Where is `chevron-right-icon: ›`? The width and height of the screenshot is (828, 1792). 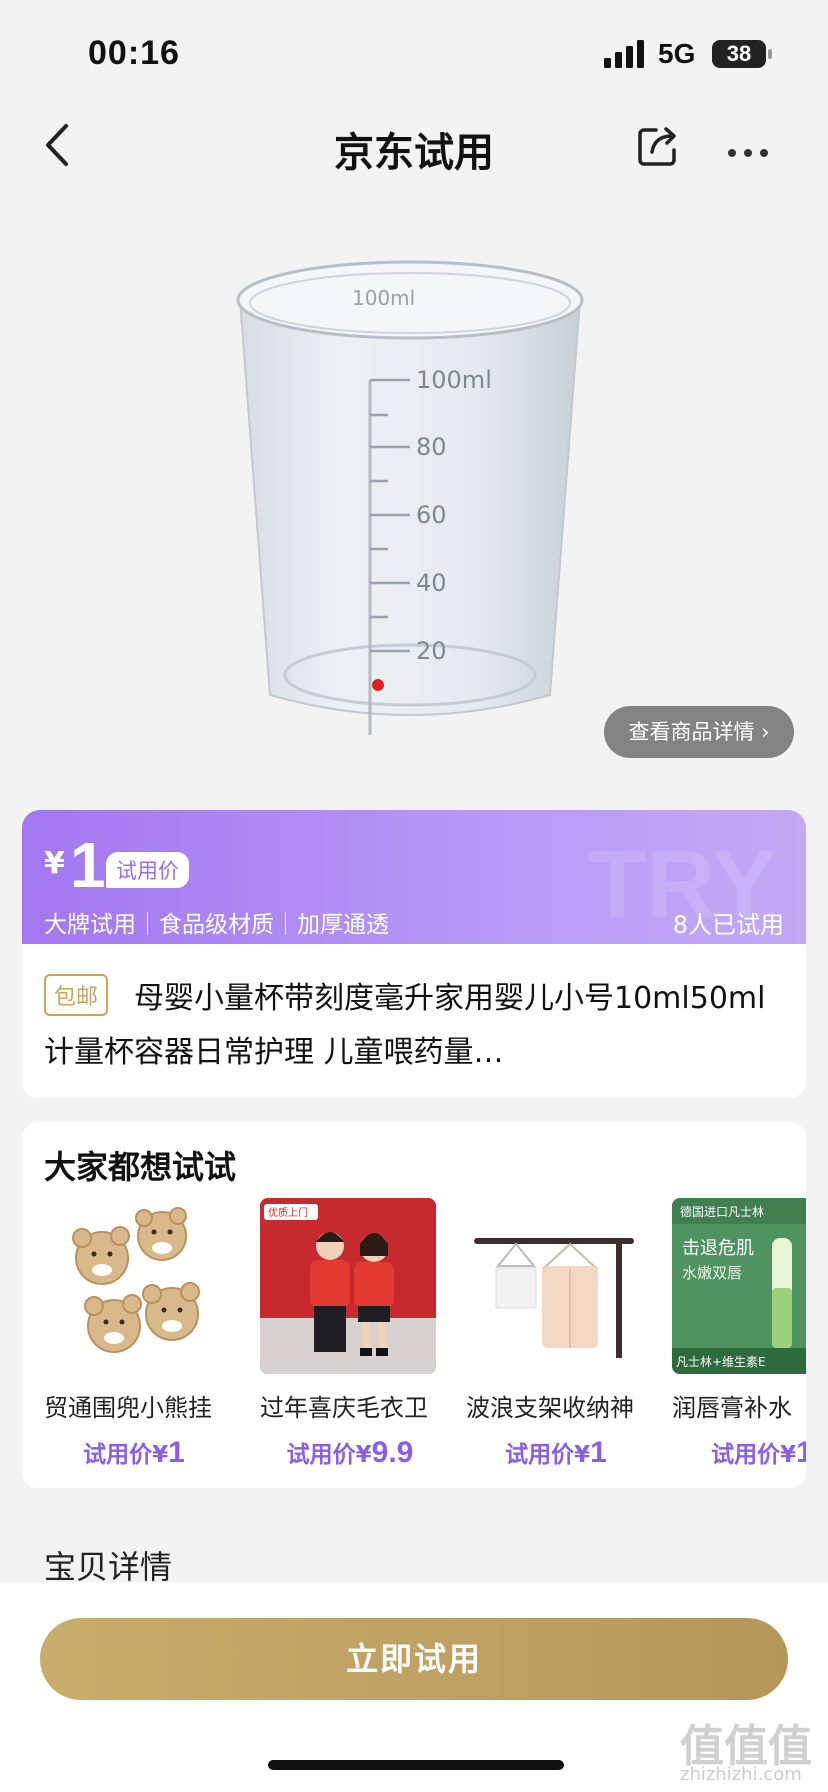 chevron-right-icon: › is located at coordinates (765, 732).